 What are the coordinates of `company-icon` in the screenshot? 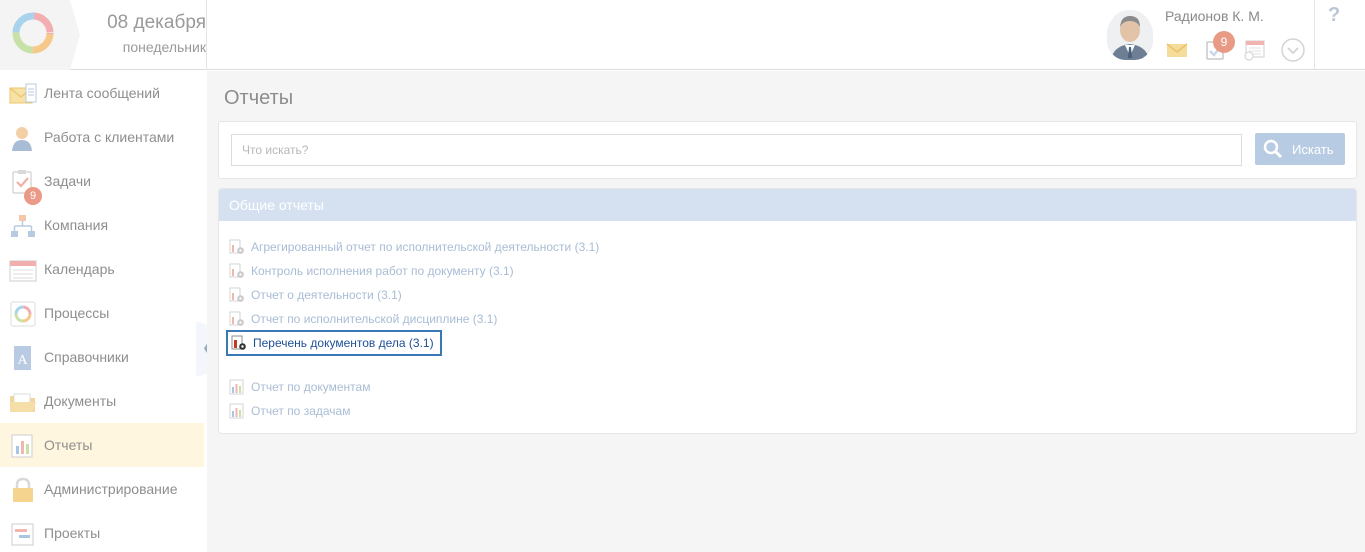 It's located at (23, 226).